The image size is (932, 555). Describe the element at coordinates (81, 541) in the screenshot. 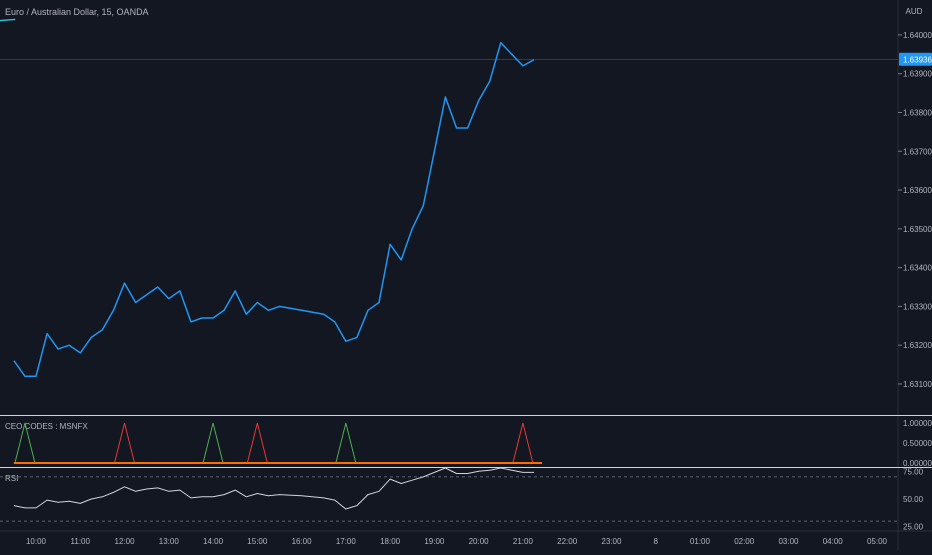

I see `time-tick-label: 11:00` at that location.